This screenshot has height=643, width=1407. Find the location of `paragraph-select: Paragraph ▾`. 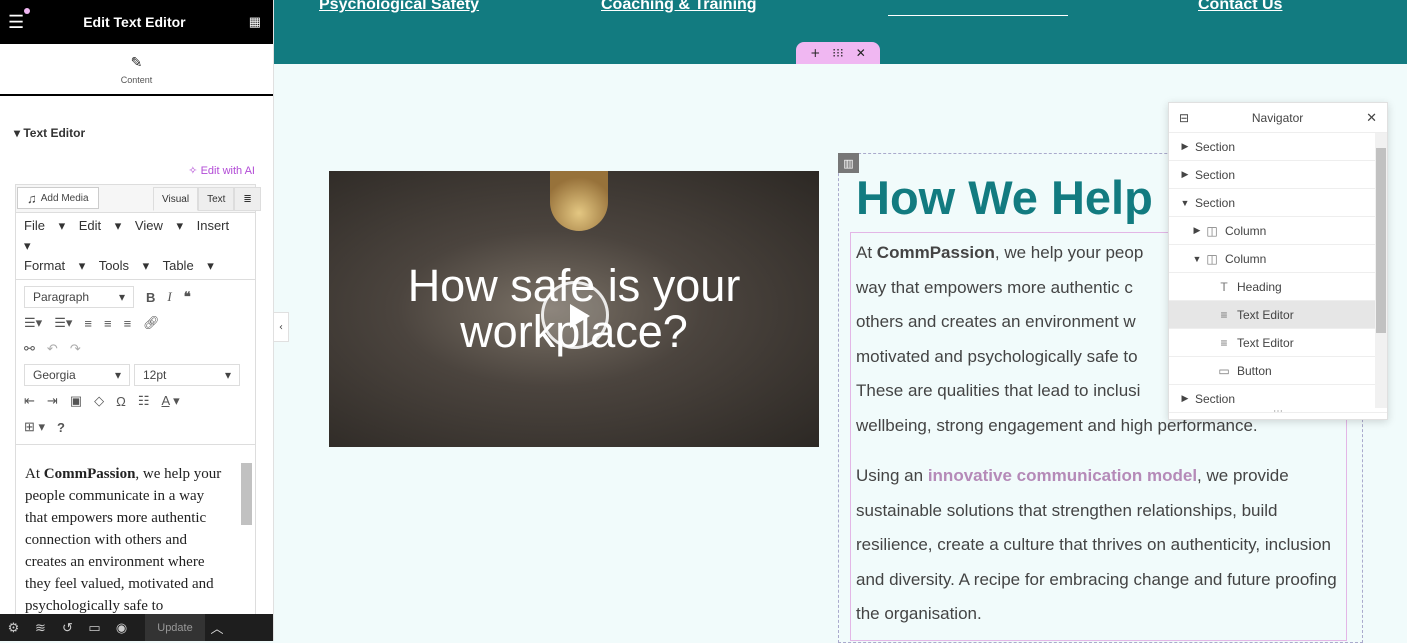

paragraph-select: Paragraph ▾ is located at coordinates (79, 297).